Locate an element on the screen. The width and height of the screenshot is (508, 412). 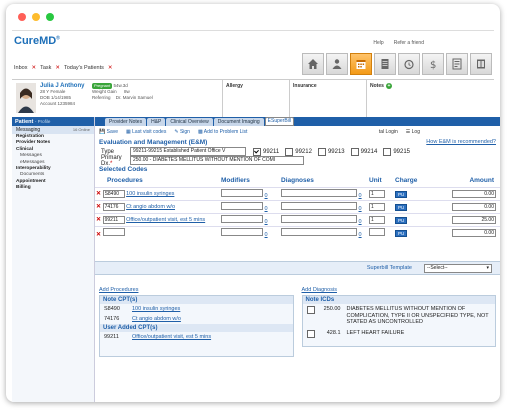
notes-column: Notes + is located at coordinates (430, 99).